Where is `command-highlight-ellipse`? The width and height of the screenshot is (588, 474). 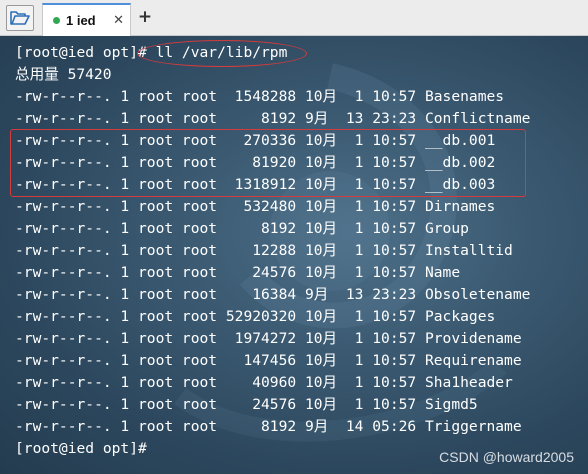 command-highlight-ellipse is located at coordinates (222, 53).